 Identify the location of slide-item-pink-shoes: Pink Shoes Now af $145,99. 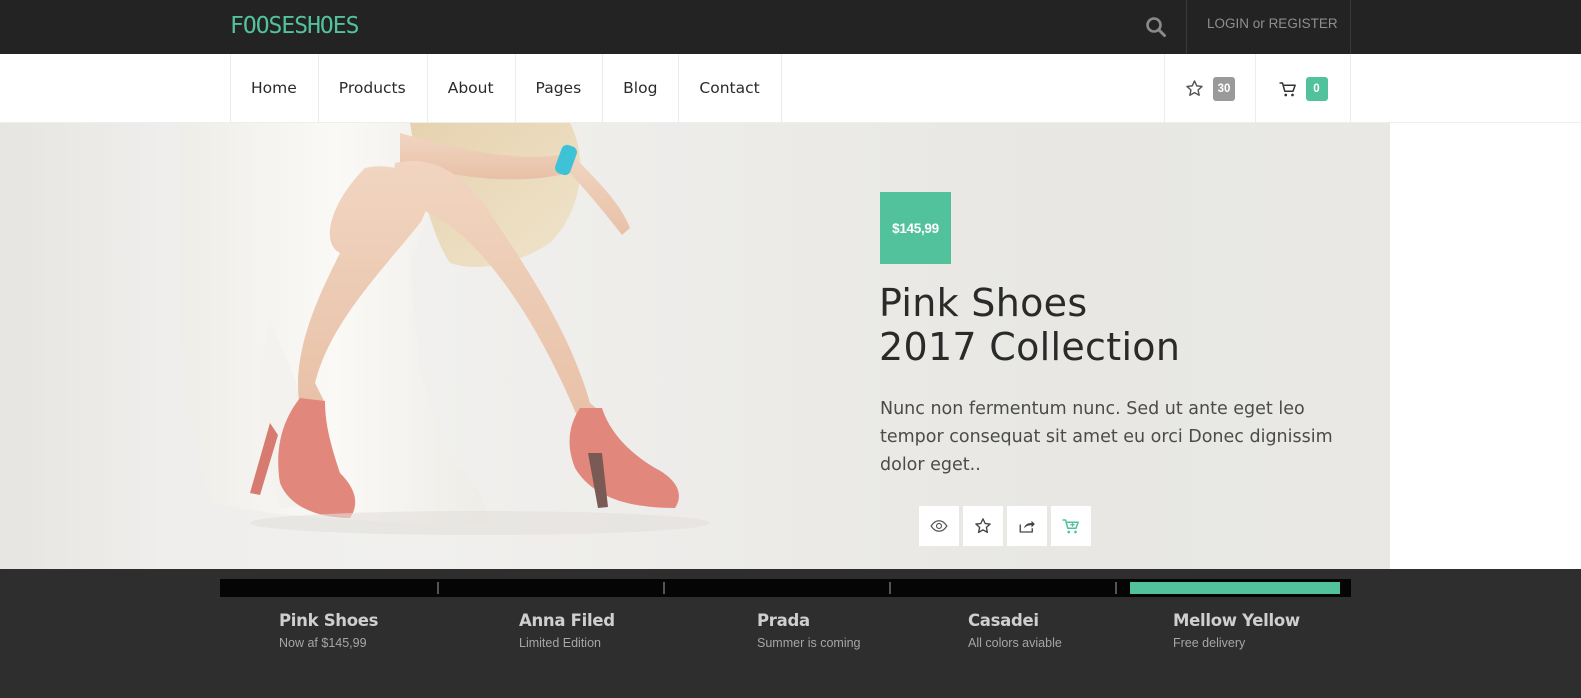
(329, 630).